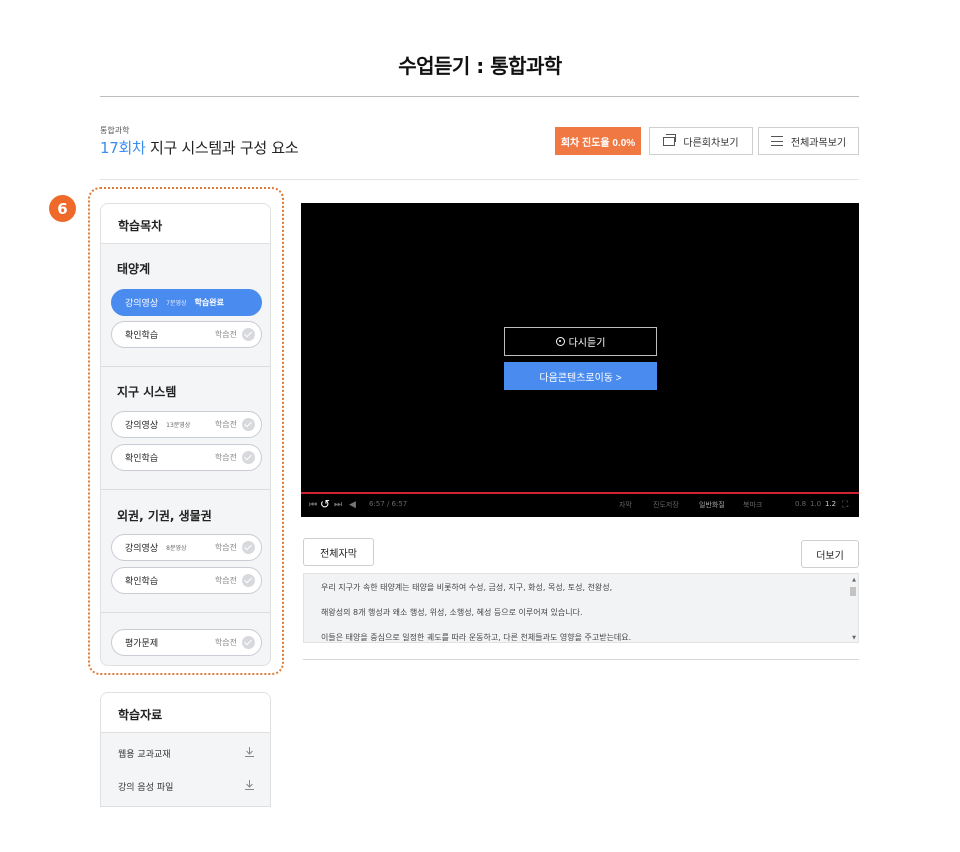 Image resolution: width=960 pixels, height=852 pixels. I want to click on page-title: 수업듣기 : 통합과학, so click(480, 66).